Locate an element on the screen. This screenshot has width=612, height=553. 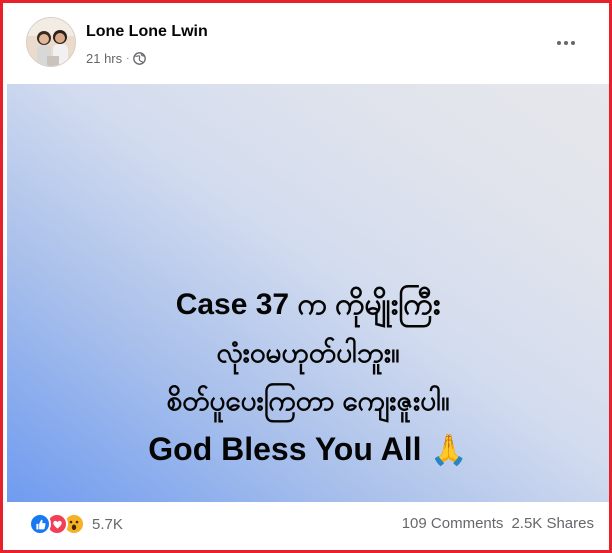
post-stats: 109 Comments 2.5K Shares is located at coordinates (498, 523).